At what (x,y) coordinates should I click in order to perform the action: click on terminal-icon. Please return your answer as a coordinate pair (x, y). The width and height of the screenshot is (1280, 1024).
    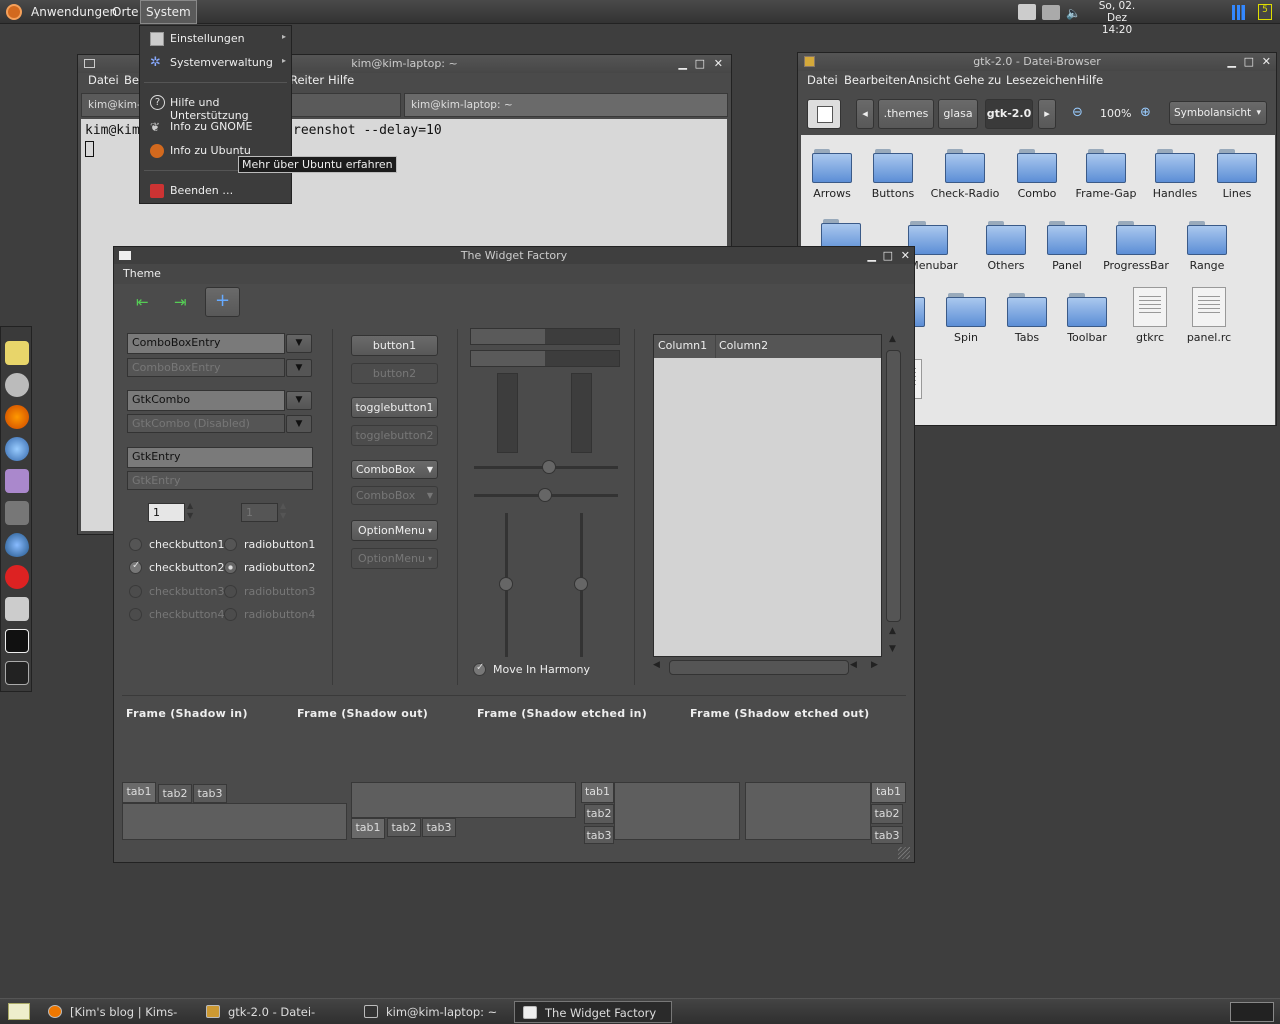
    Looking at the image, I should click on (17, 673).